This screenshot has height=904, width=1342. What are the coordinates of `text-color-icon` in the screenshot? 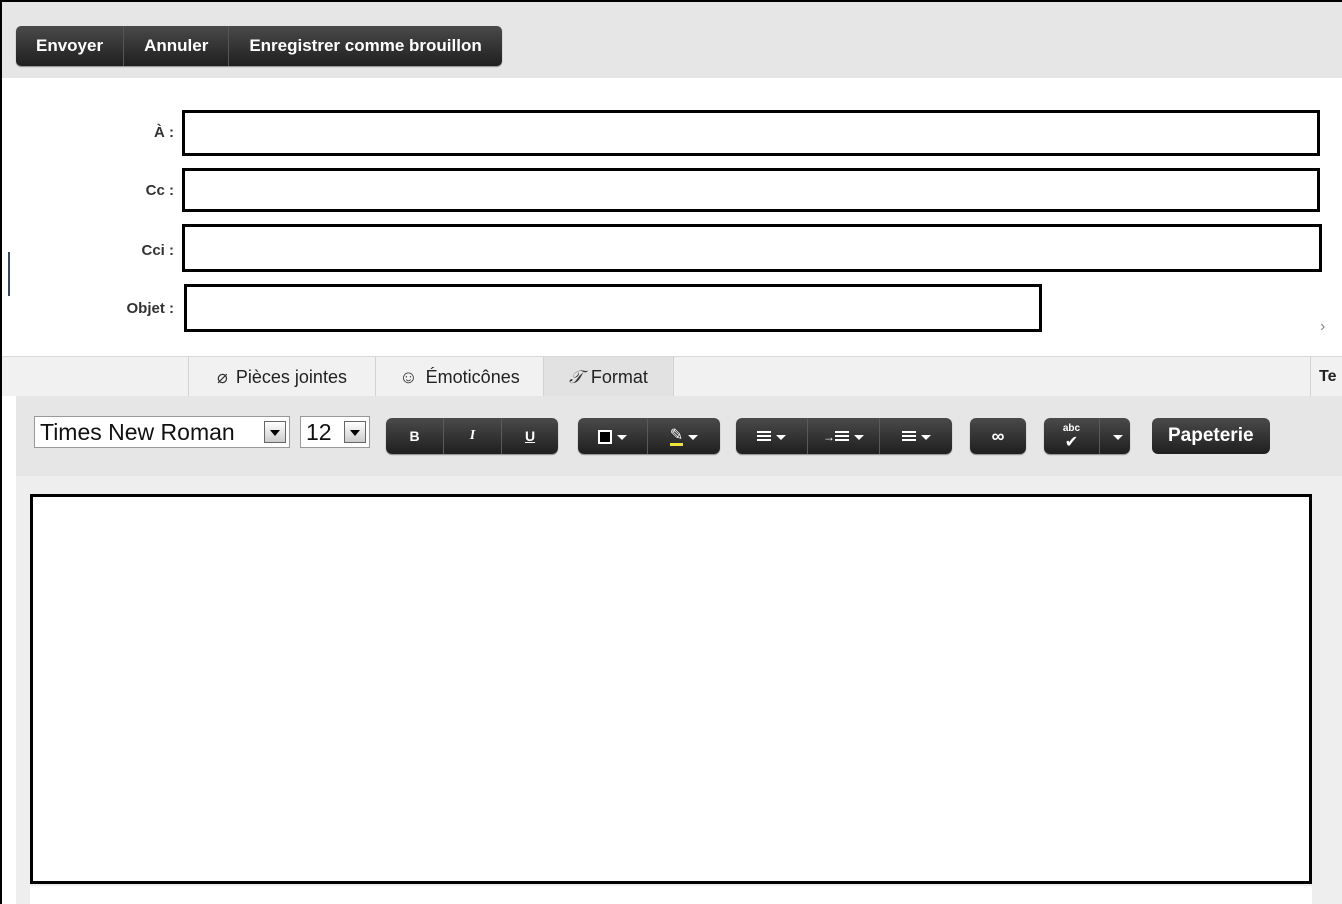 It's located at (605, 437).